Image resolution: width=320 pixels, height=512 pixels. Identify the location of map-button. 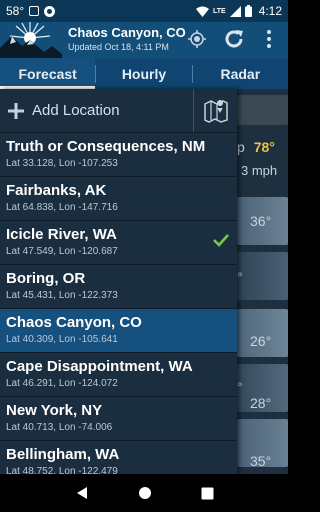
(215, 110).